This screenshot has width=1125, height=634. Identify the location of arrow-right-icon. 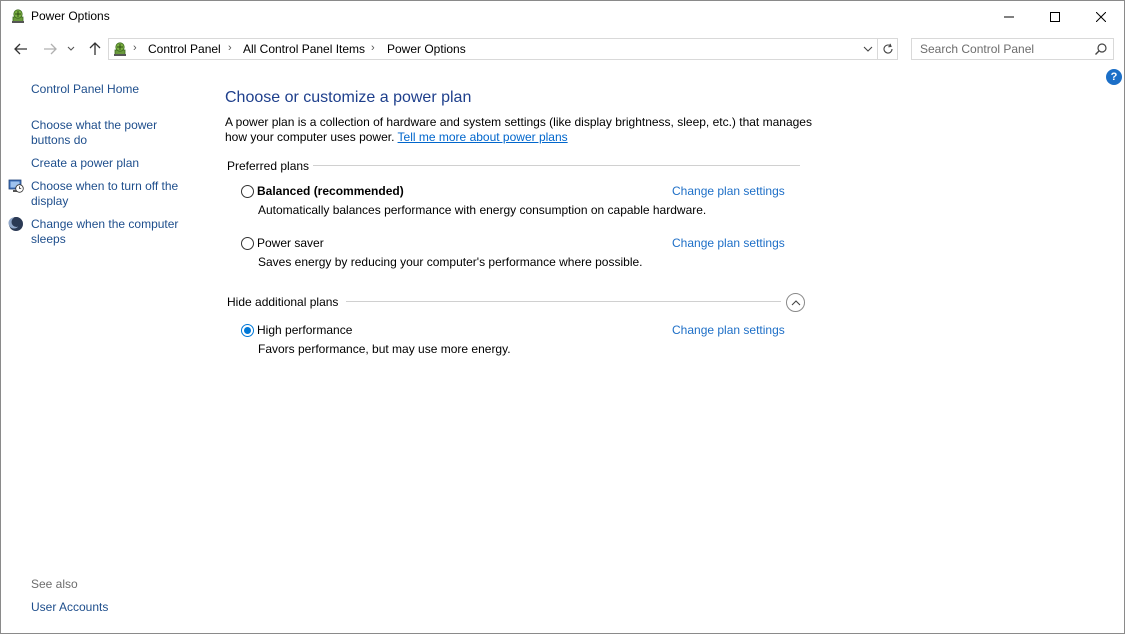
(50, 49).